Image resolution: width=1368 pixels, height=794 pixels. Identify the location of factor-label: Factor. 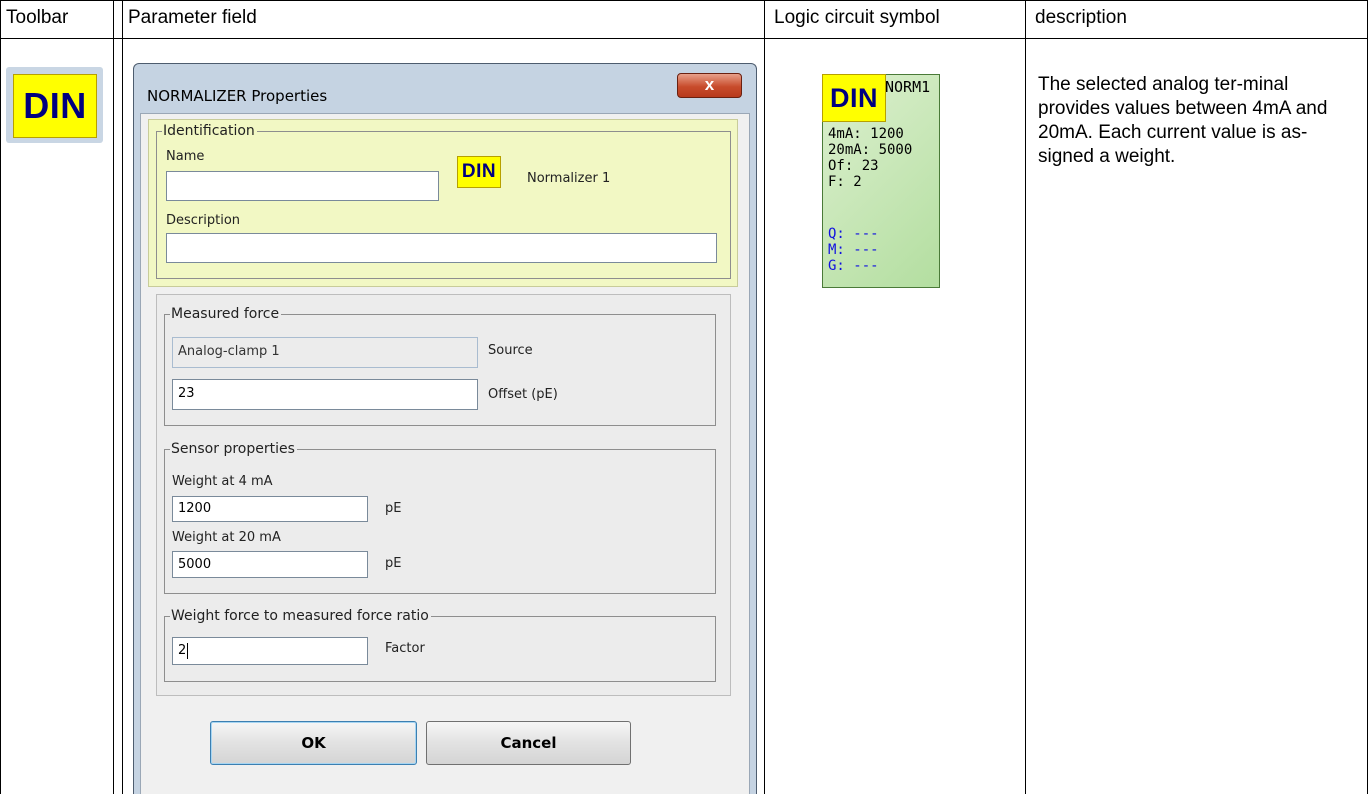
(405, 648).